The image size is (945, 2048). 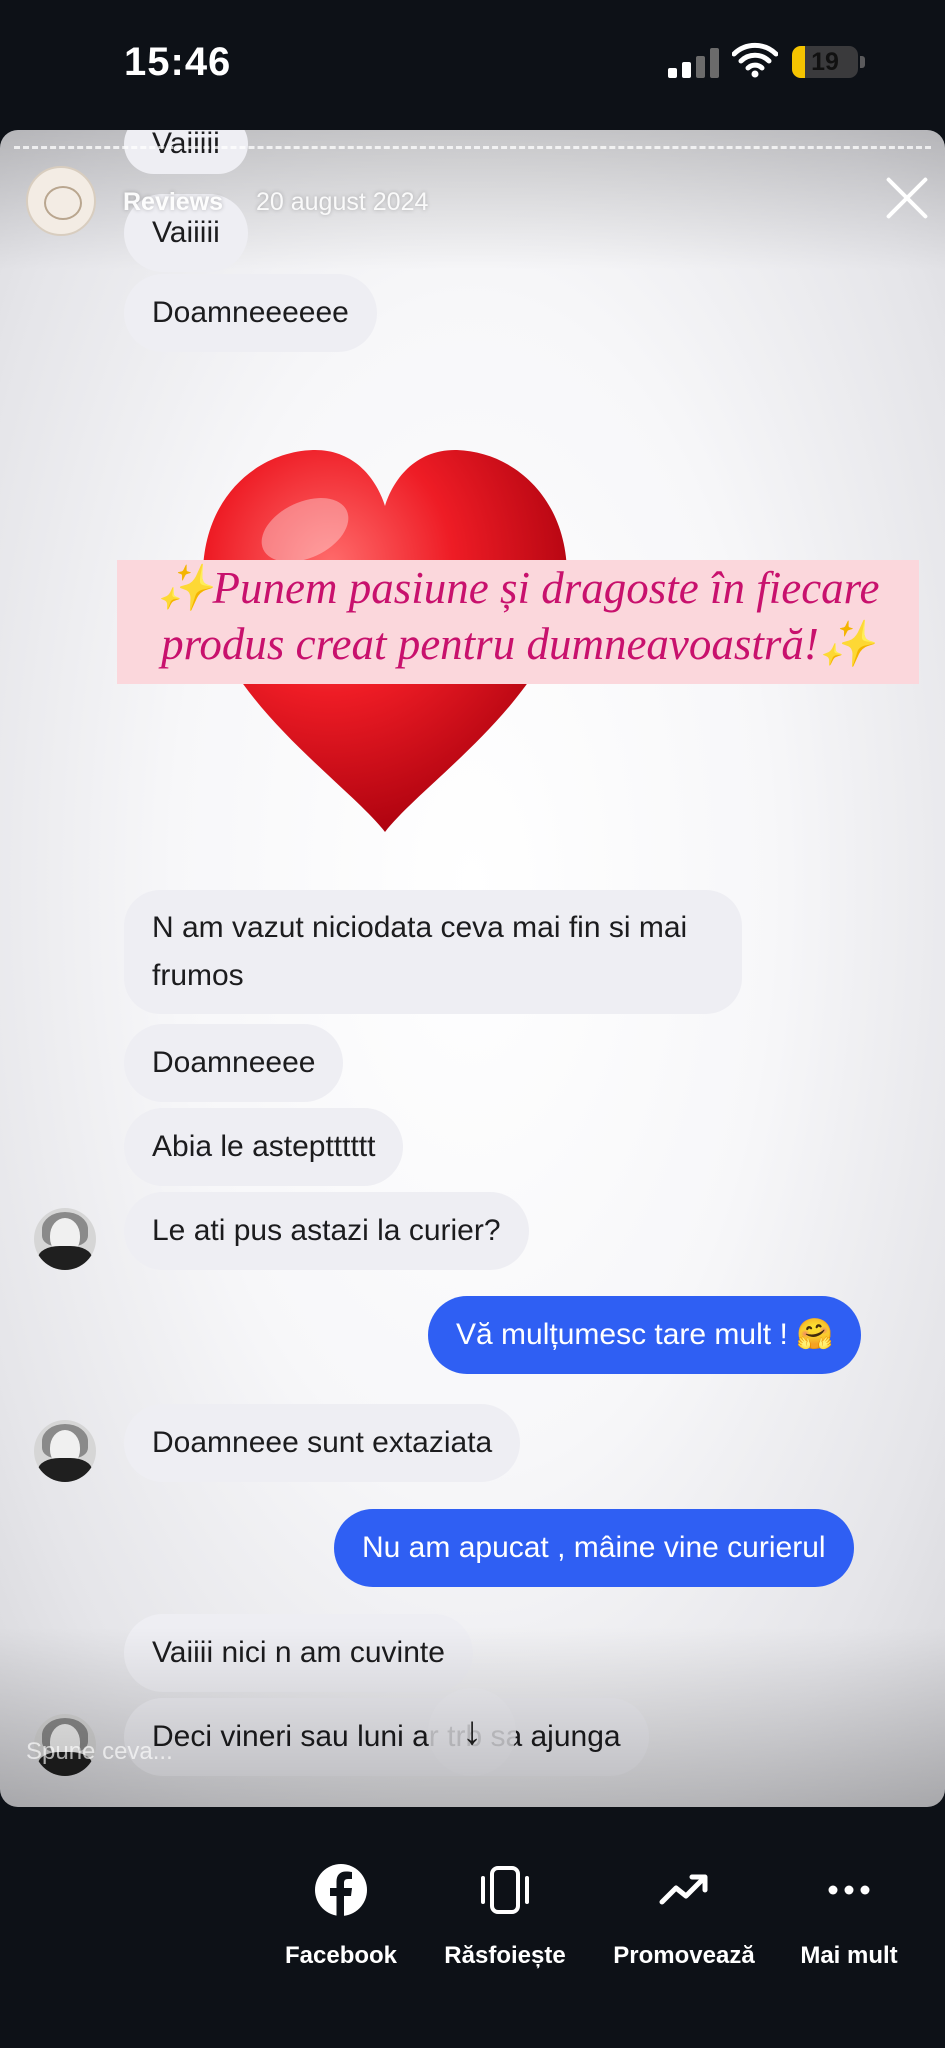 I want to click on message-bubble-outgoing: Nu am apucat , mâine vine curierul, so click(x=594, y=1548).